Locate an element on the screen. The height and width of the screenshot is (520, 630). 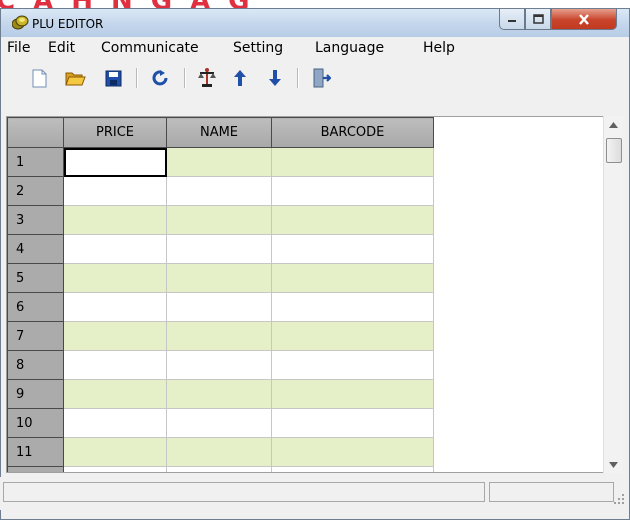
table-row: 11 is located at coordinates (220, 452).